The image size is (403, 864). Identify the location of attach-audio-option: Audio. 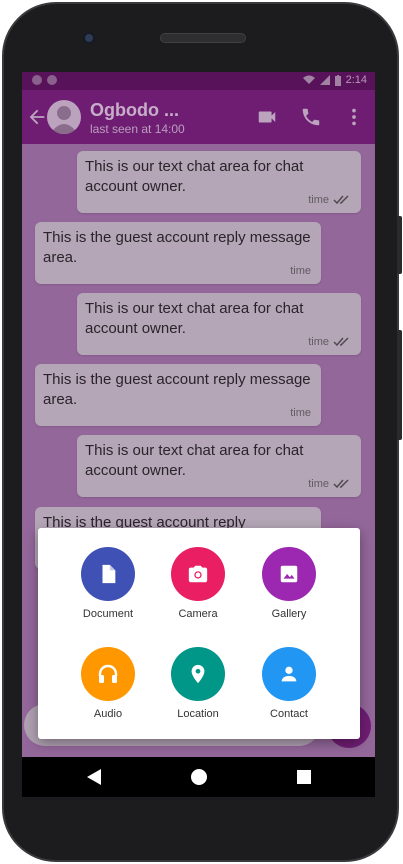
(108, 683).